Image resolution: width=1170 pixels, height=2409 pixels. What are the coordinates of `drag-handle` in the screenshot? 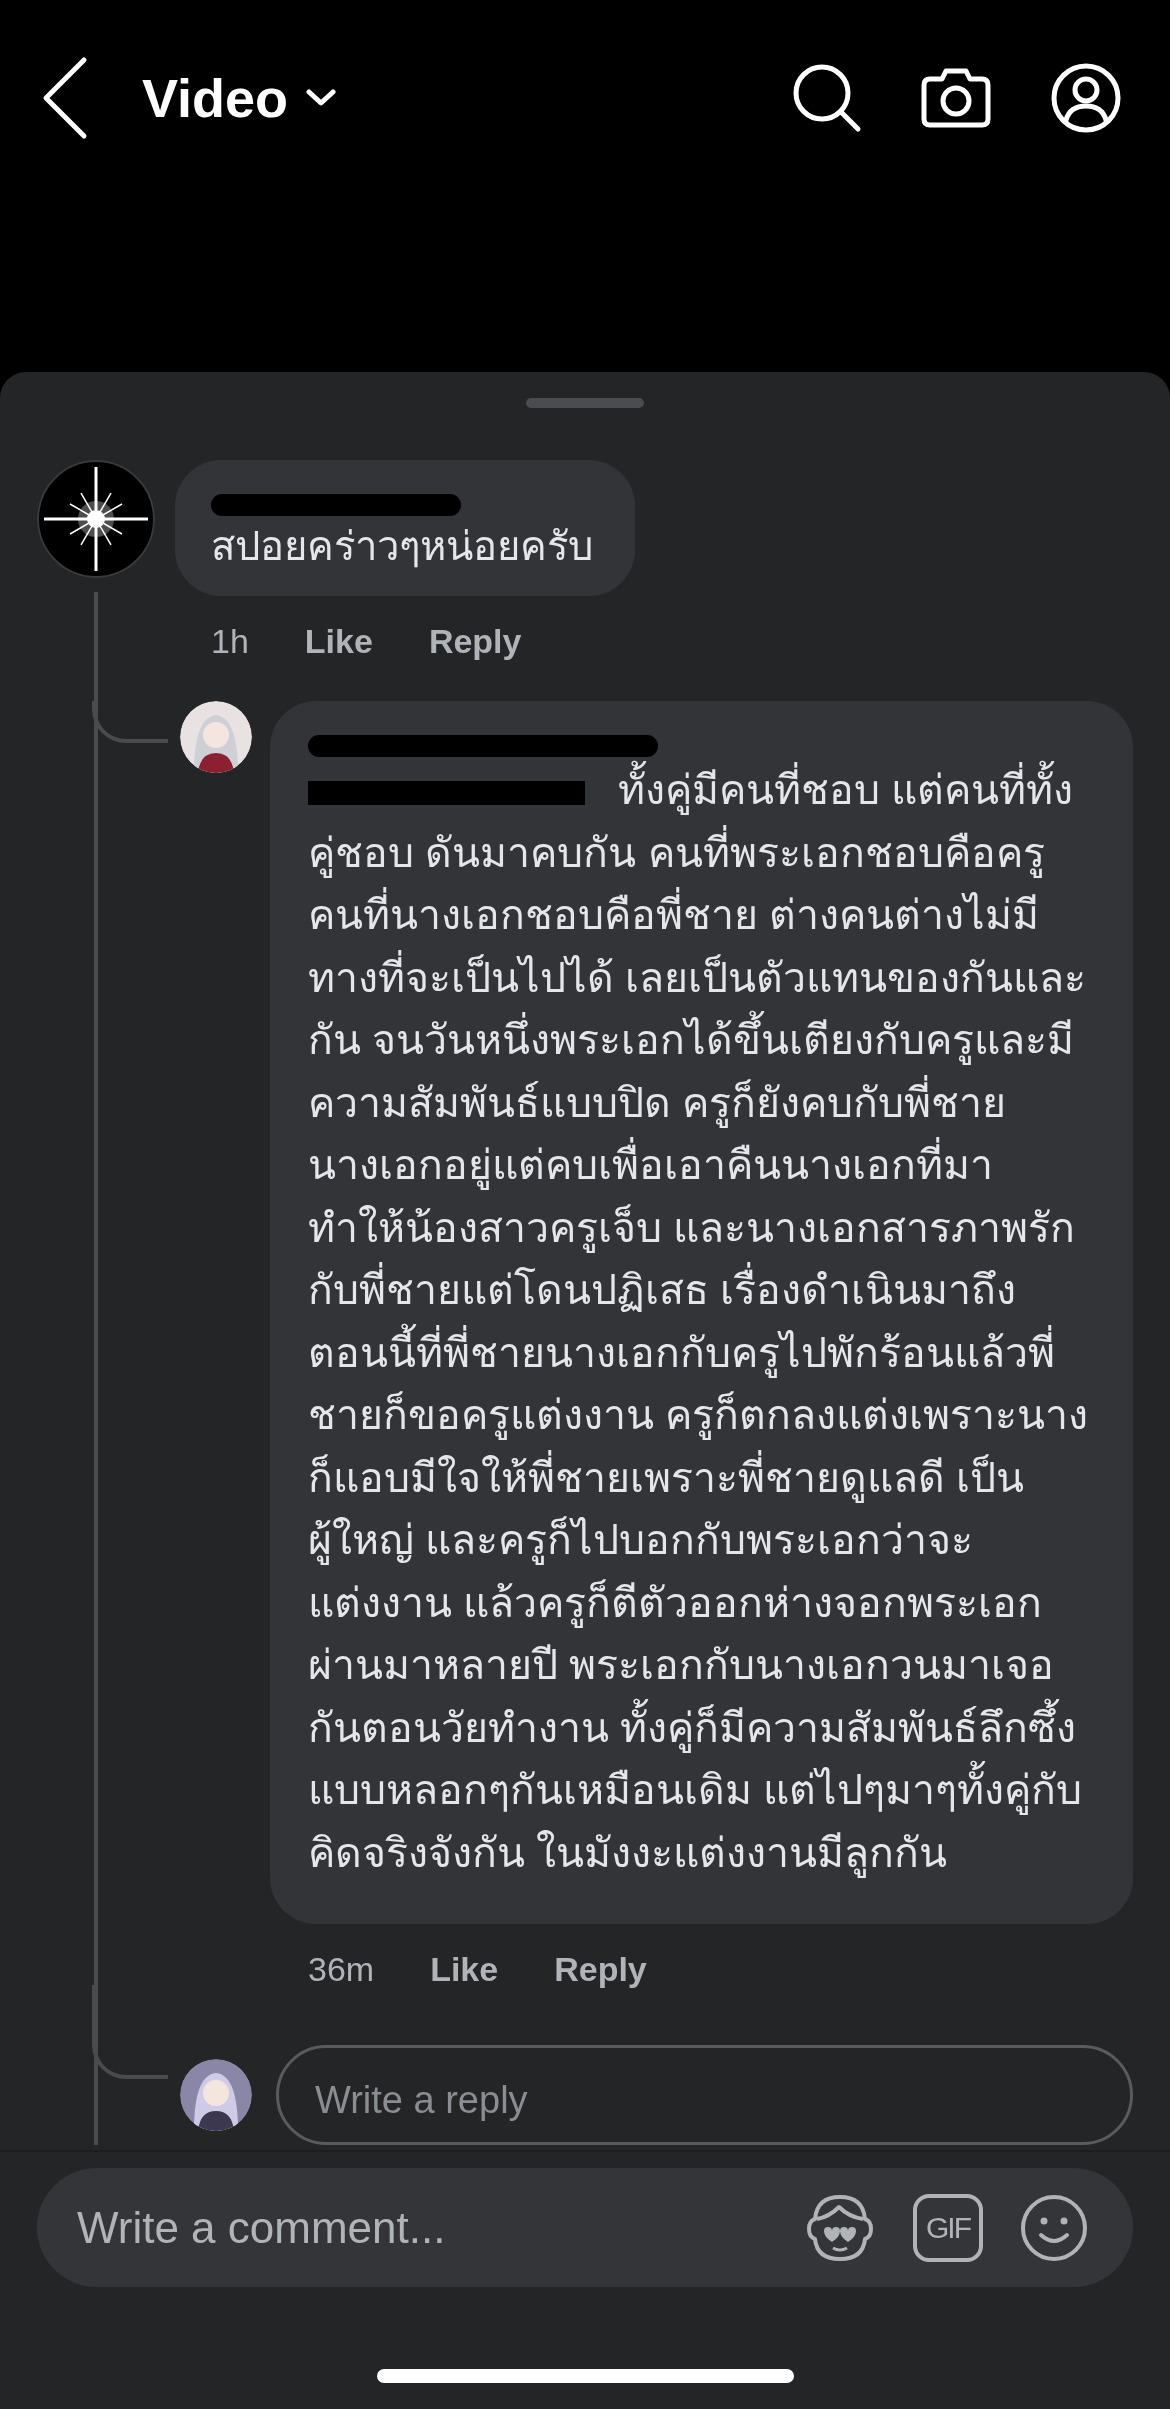 It's located at (585, 403).